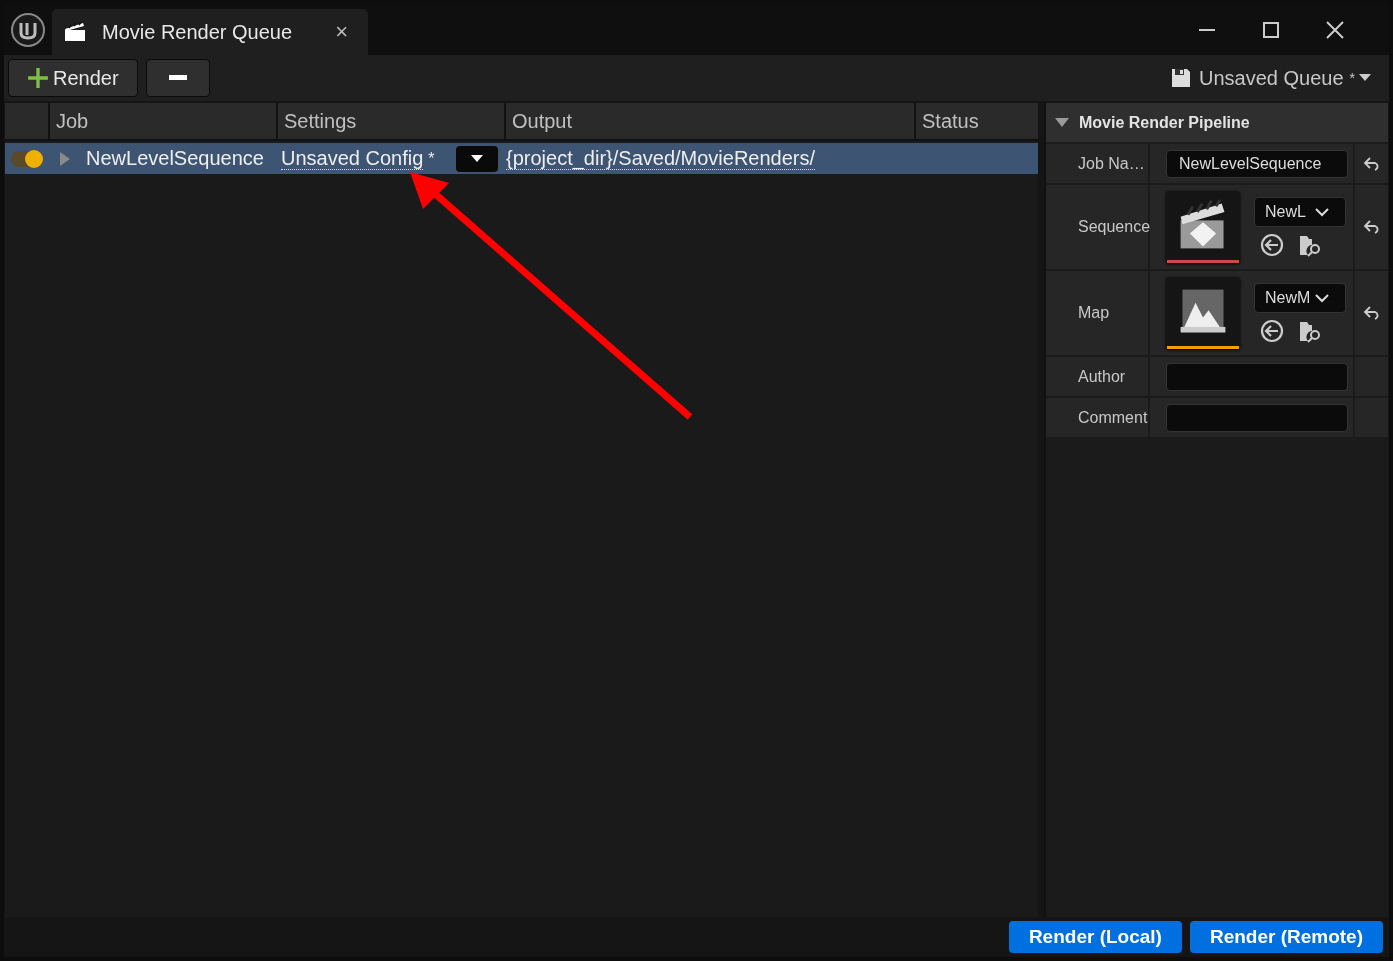 The height and width of the screenshot is (961, 1393). Describe the element at coordinates (1300, 212) in the screenshot. I see `asset-picker: NewL` at that location.